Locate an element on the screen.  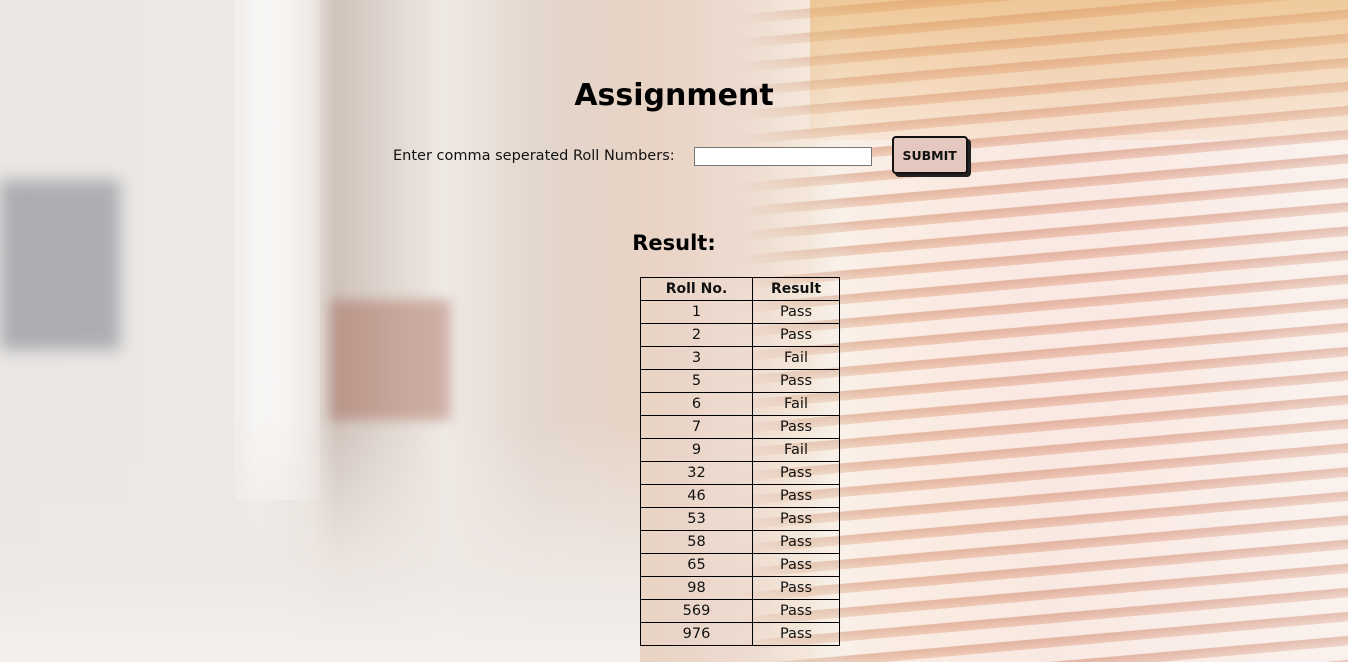
table-row: 46 Pass is located at coordinates (740, 496).